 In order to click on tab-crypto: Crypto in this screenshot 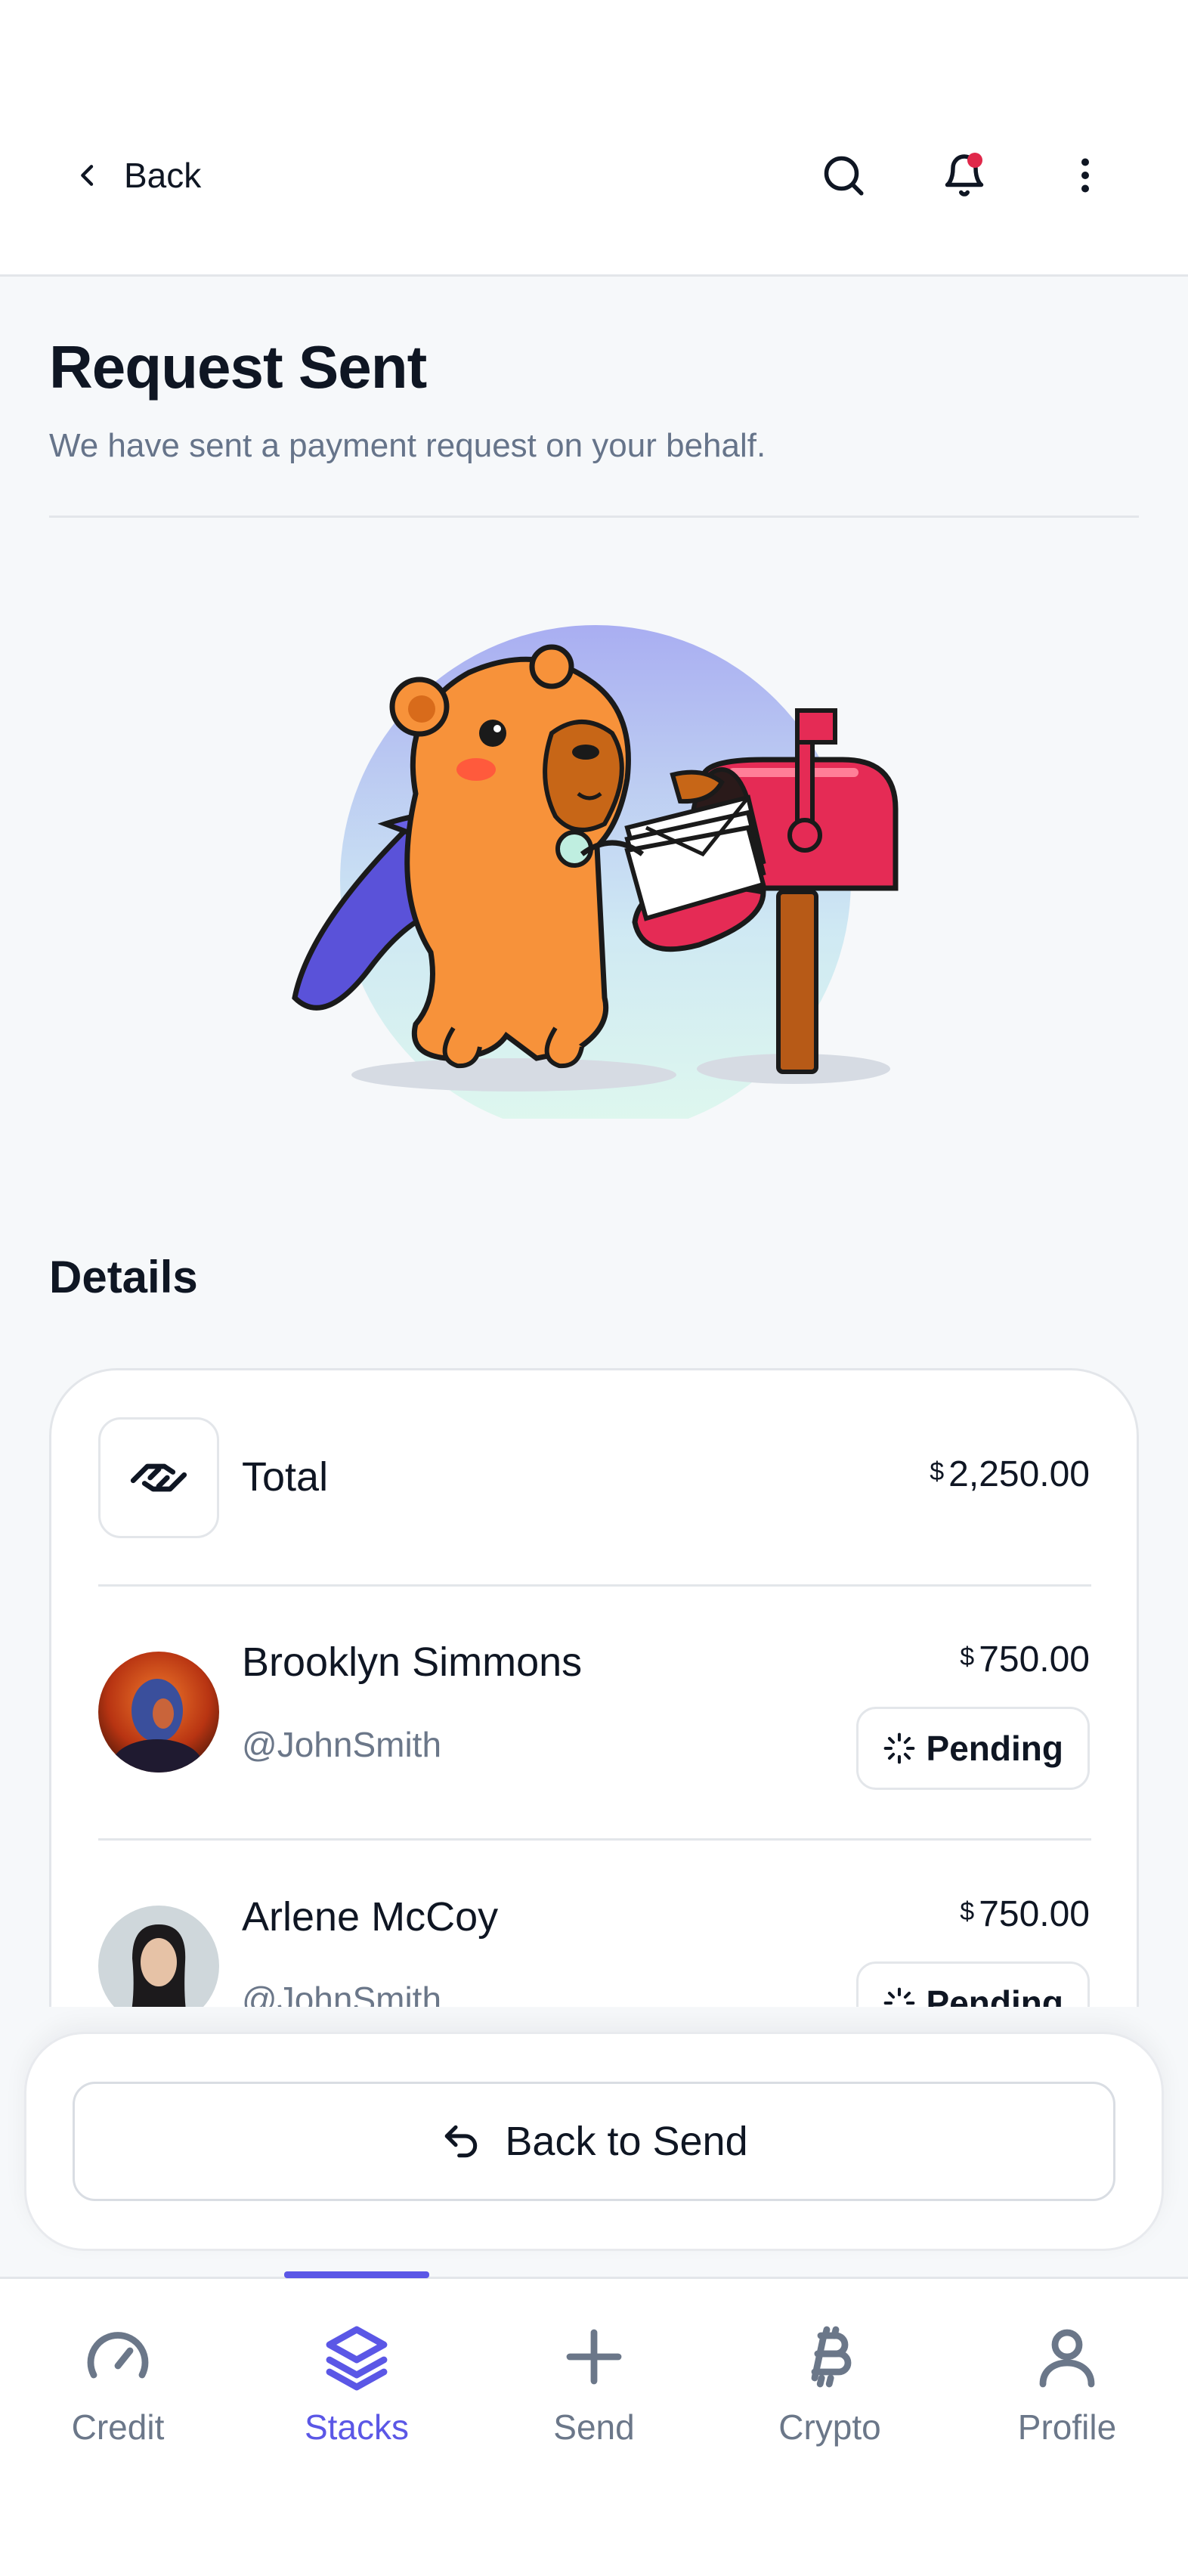, I will do `click(830, 2396)`.